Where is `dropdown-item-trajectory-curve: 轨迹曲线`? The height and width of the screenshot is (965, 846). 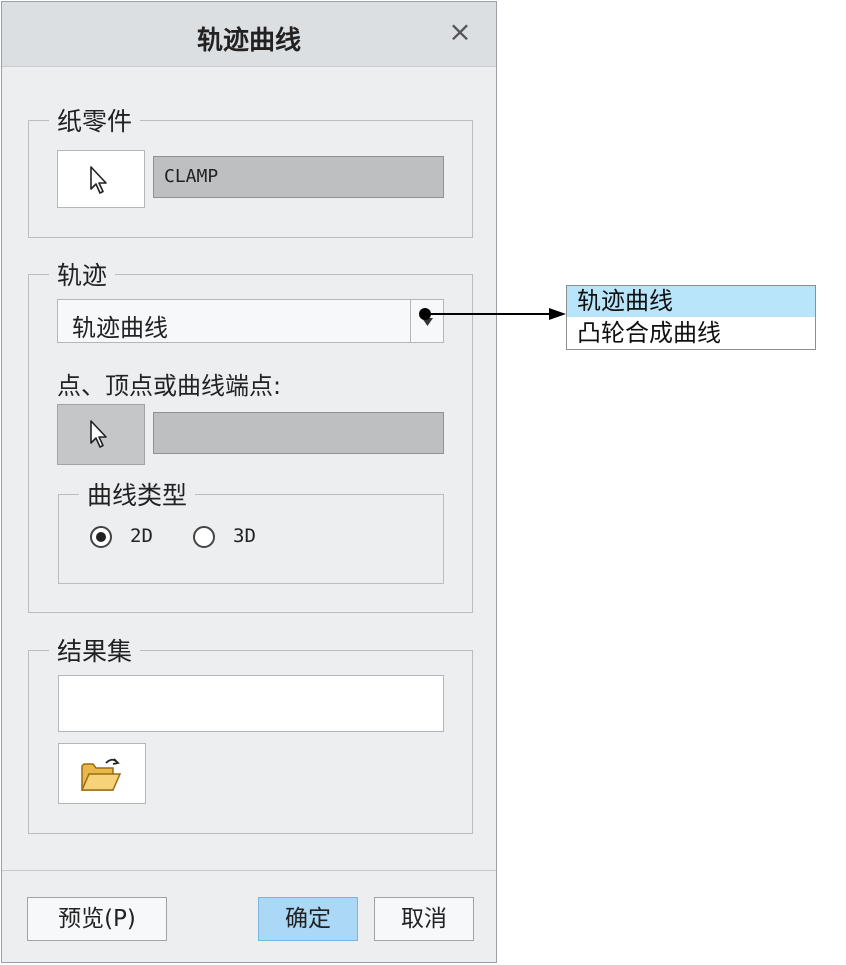 dropdown-item-trajectory-curve: 轨迹曲线 is located at coordinates (691, 301).